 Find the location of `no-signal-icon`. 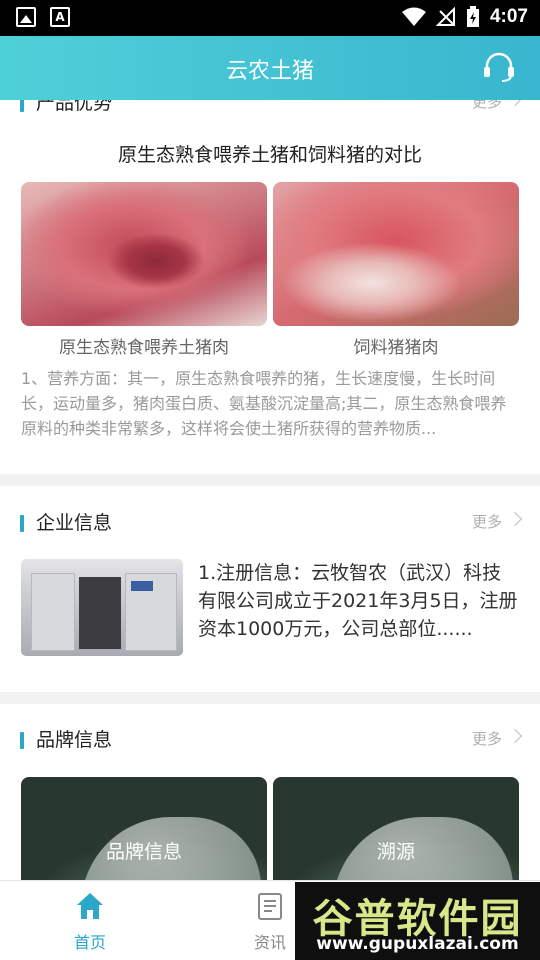

no-signal-icon is located at coordinates (445, 16).